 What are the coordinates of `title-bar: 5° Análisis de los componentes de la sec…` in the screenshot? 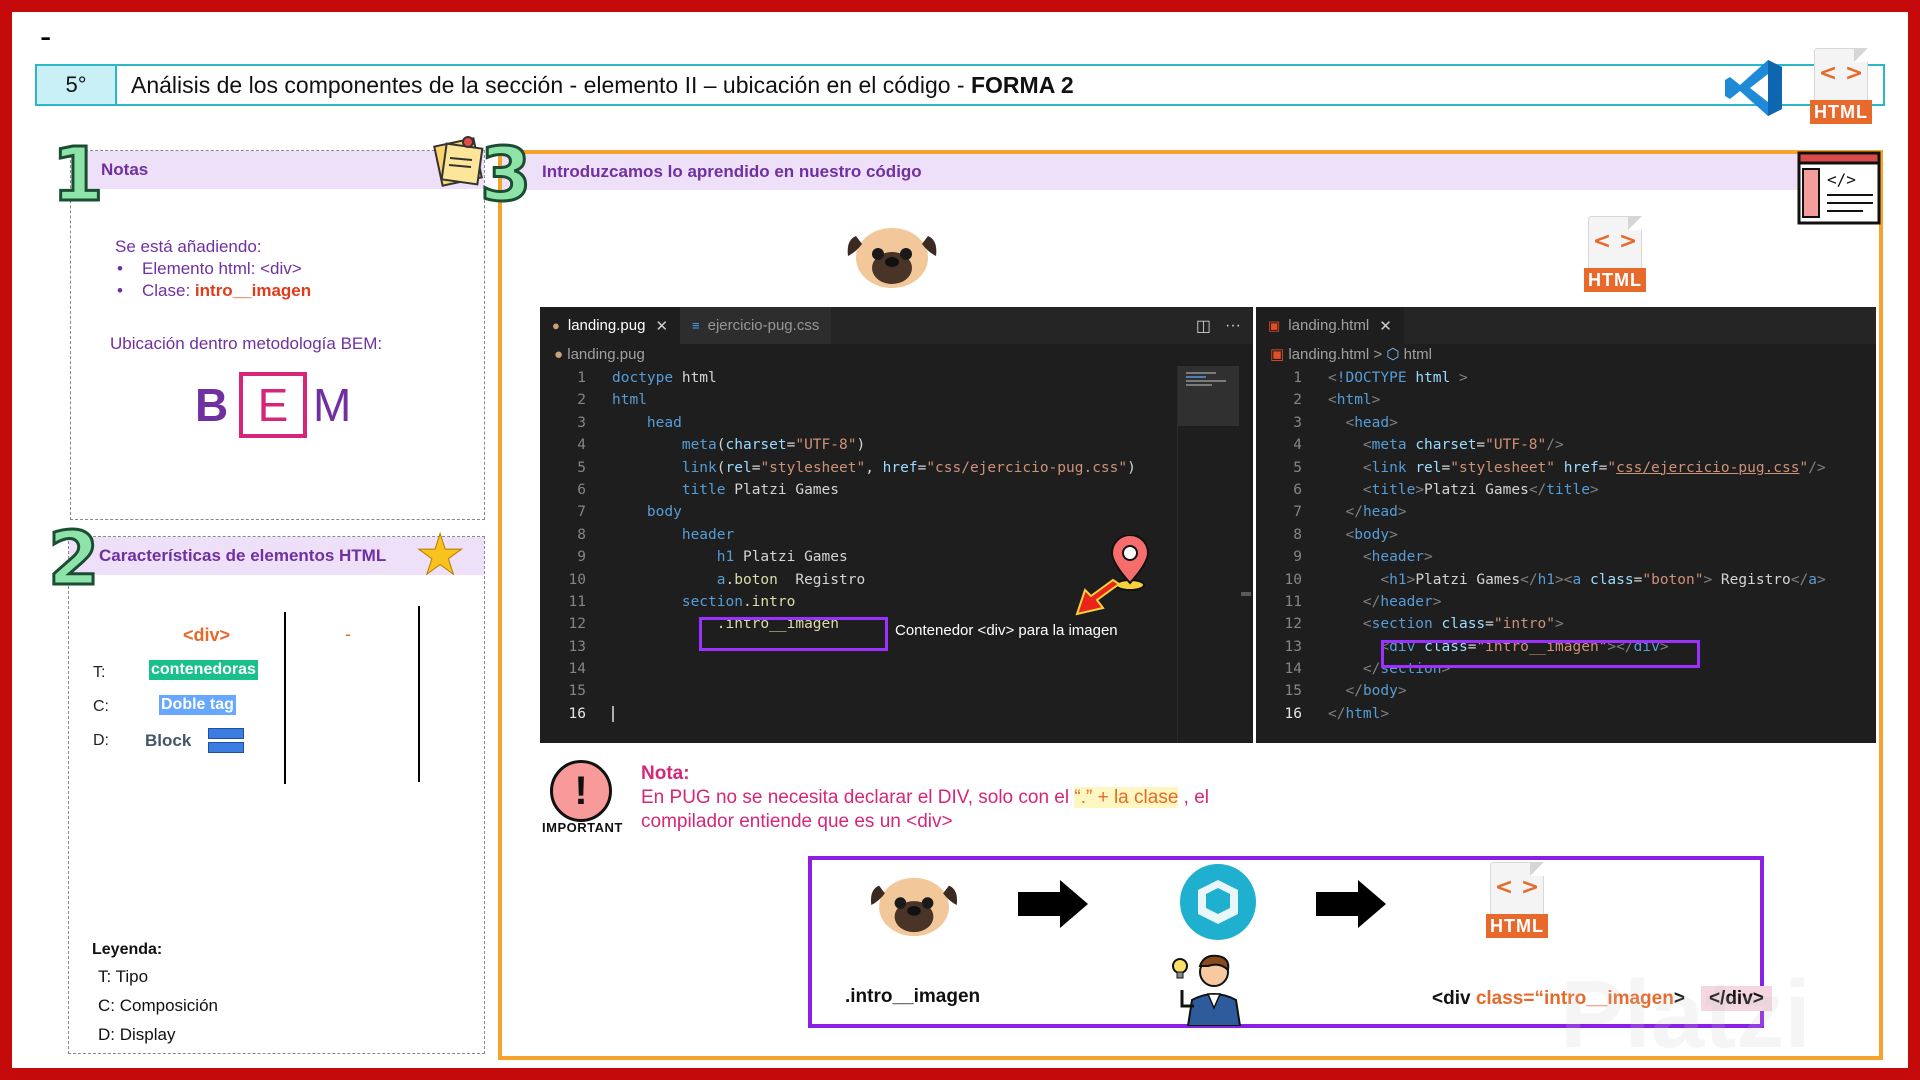 It's located at (960, 85).